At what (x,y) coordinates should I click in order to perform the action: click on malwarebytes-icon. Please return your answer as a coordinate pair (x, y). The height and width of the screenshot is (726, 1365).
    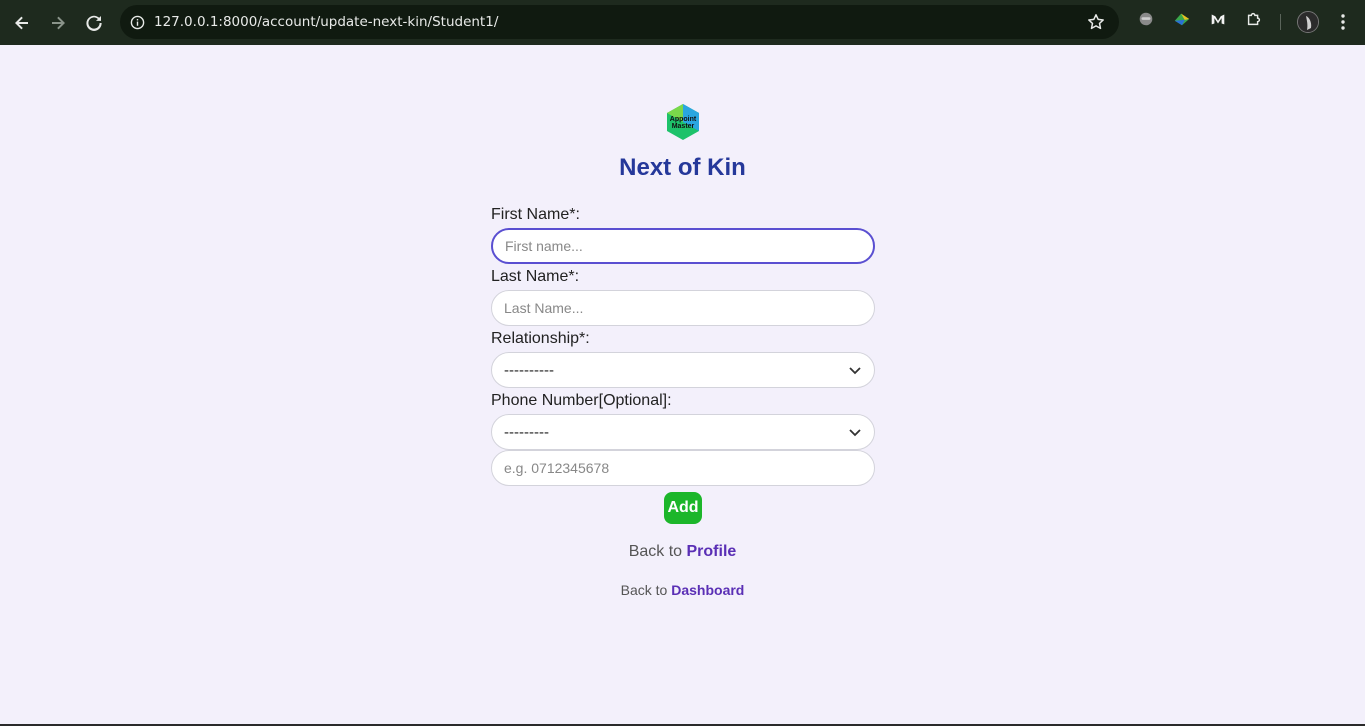
    Looking at the image, I should click on (1218, 19).